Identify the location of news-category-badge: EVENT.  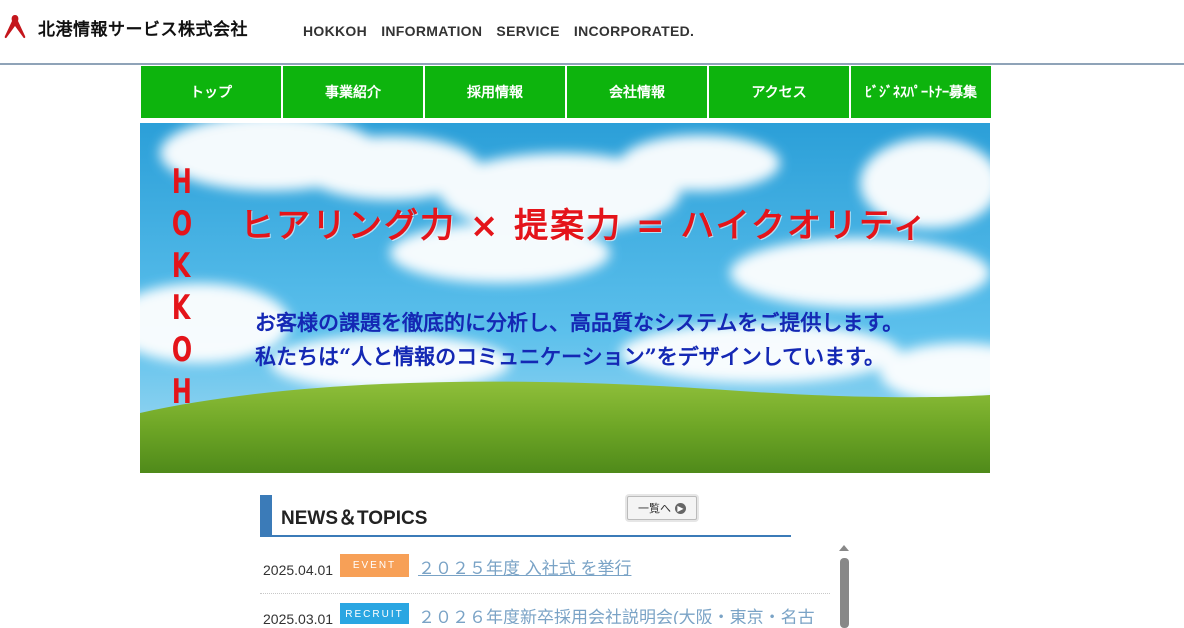
(374, 565).